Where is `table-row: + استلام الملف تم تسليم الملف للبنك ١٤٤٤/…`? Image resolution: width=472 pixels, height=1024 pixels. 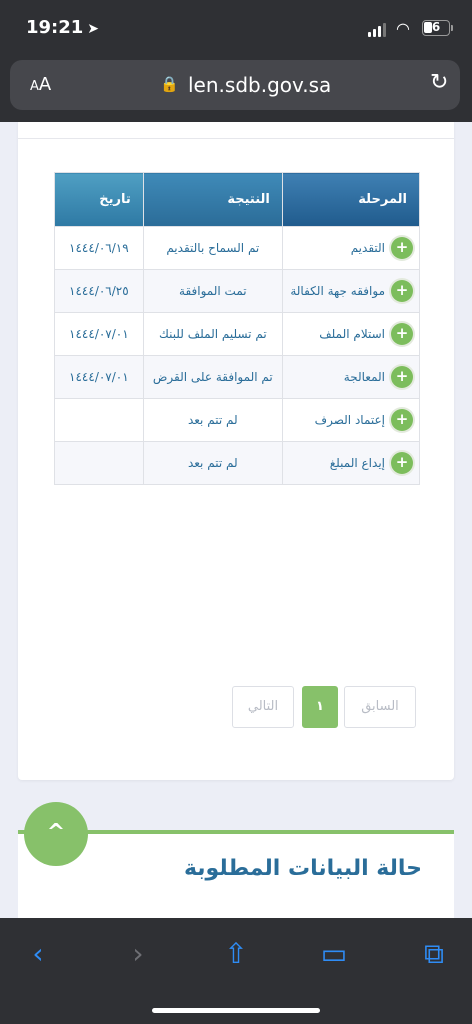 table-row: + استلام الملف تم تسليم الملف للبنك ١٤٤٤/… is located at coordinates (237, 334).